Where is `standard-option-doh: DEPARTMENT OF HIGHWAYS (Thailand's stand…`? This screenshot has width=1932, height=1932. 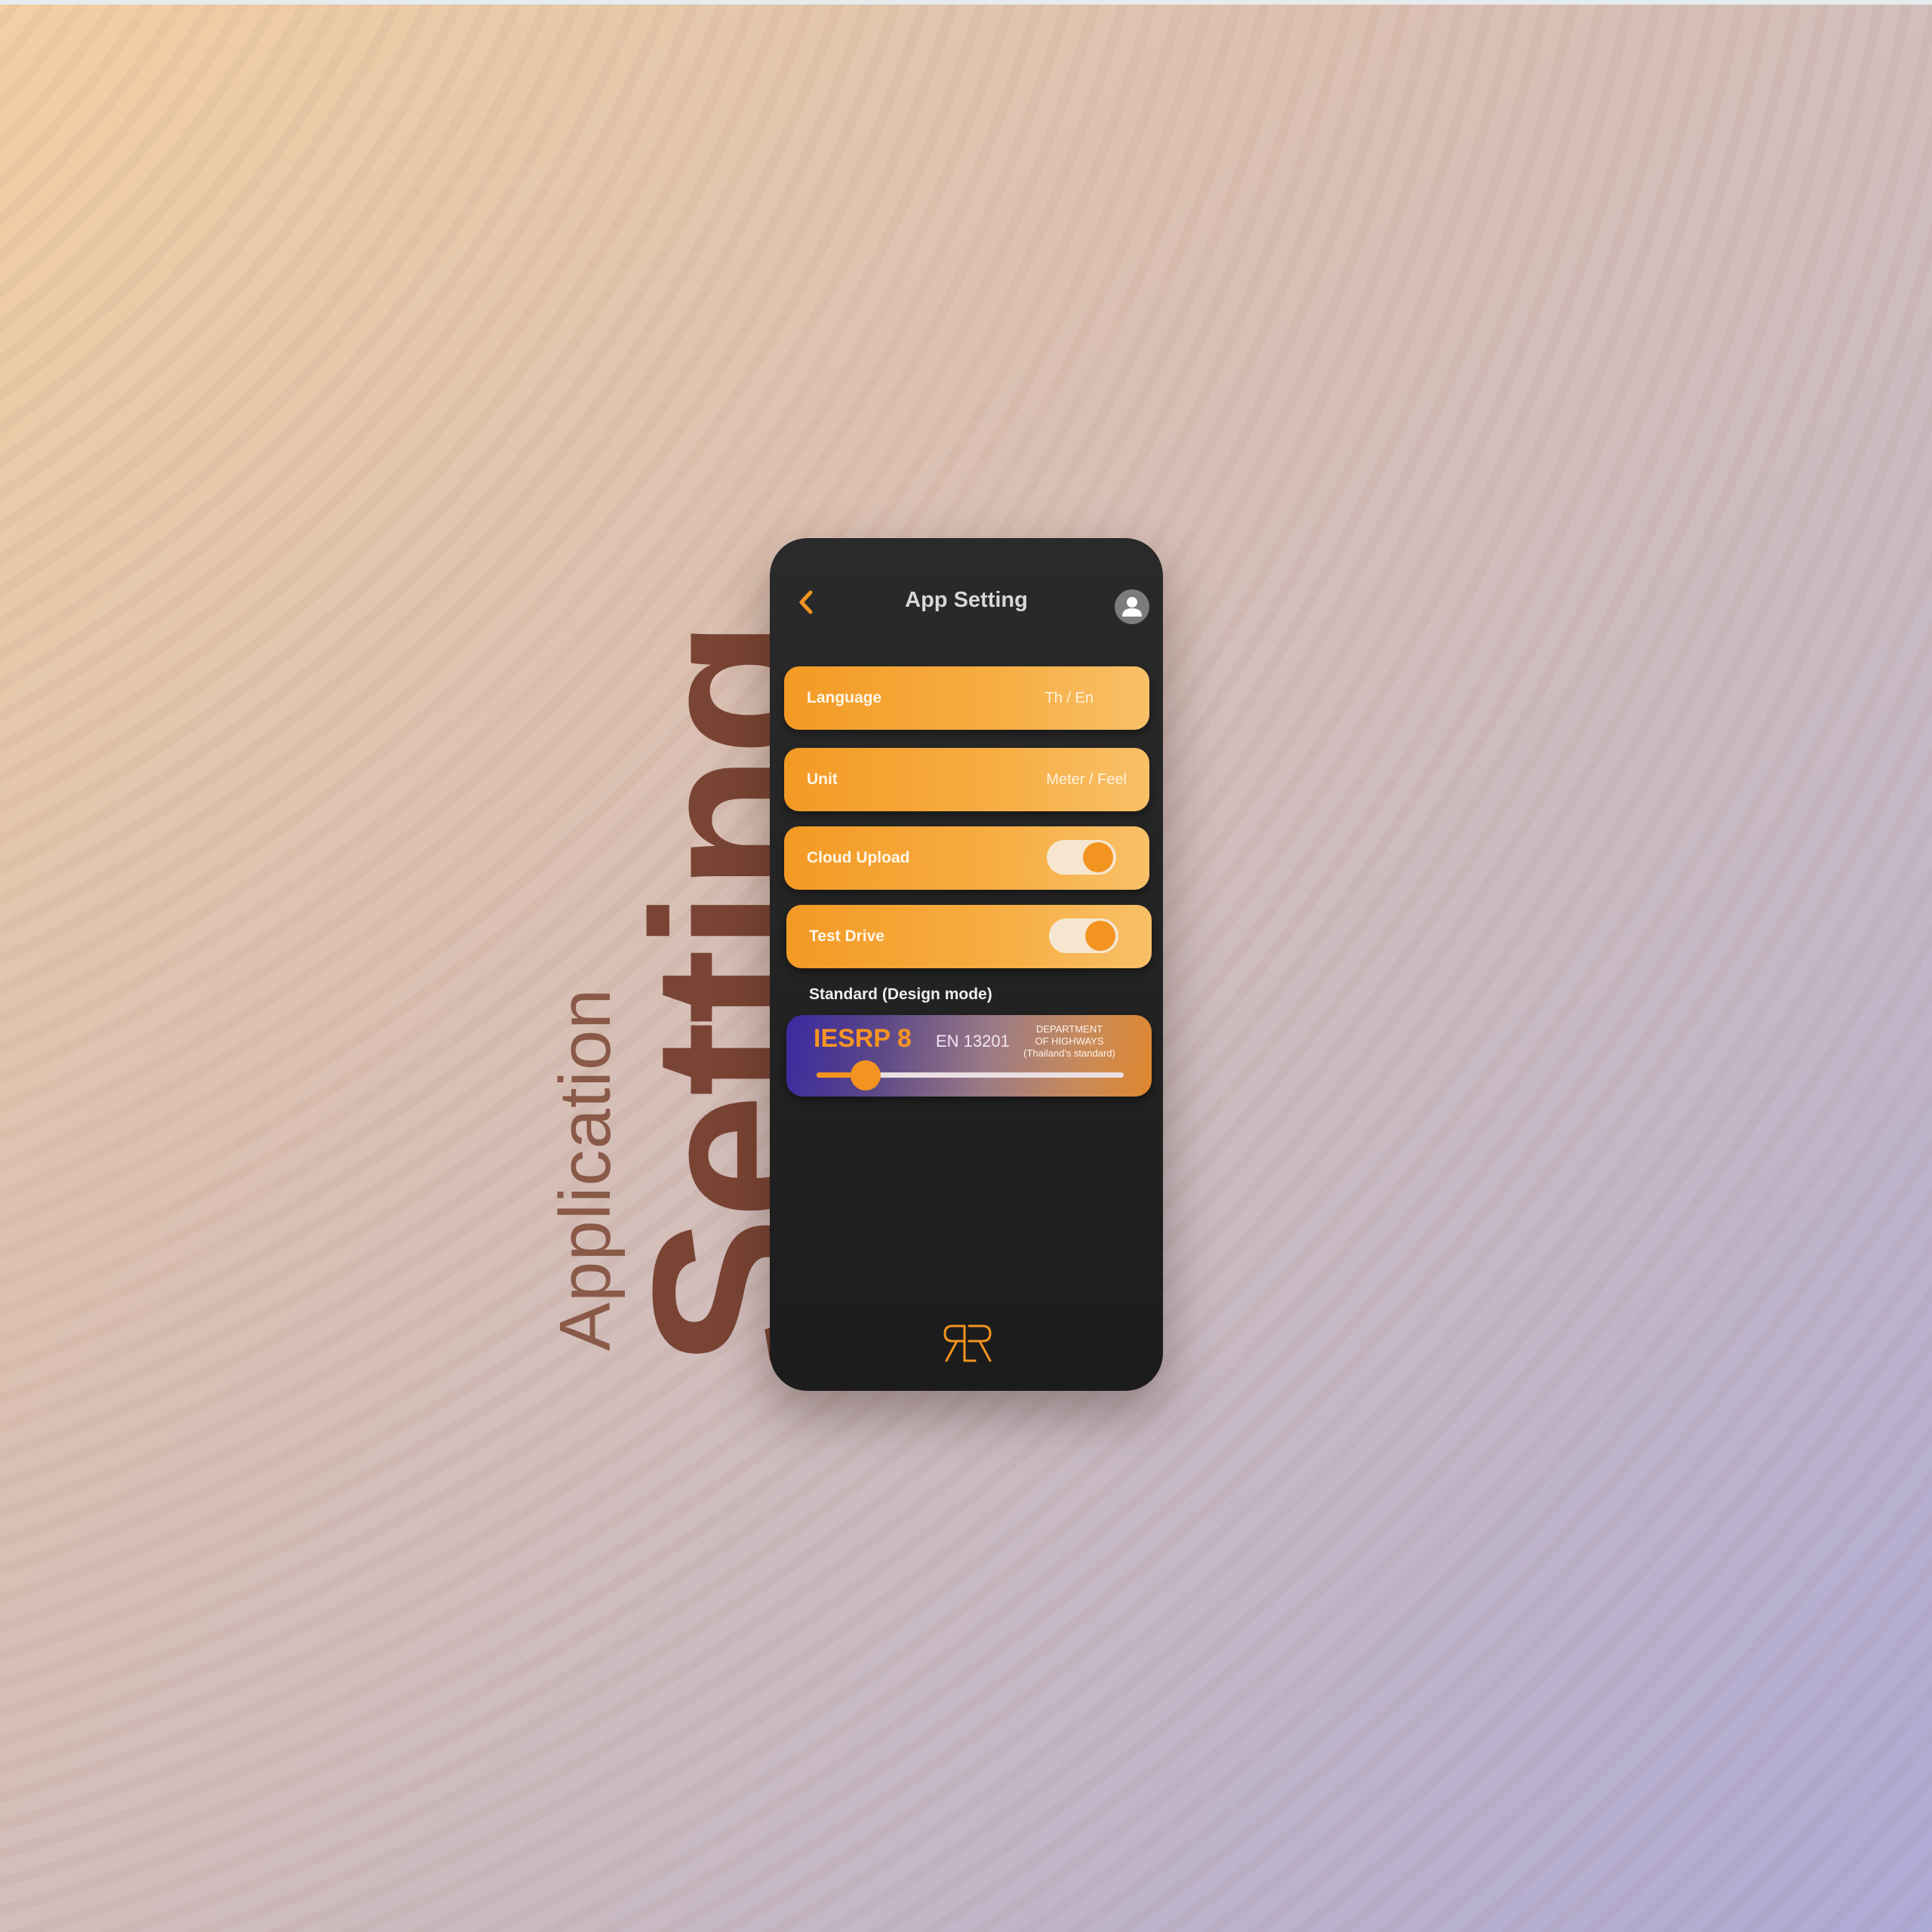
standard-option-doh: DEPARTMENT OF HIGHWAYS (Thailand's stand… is located at coordinates (1069, 1041).